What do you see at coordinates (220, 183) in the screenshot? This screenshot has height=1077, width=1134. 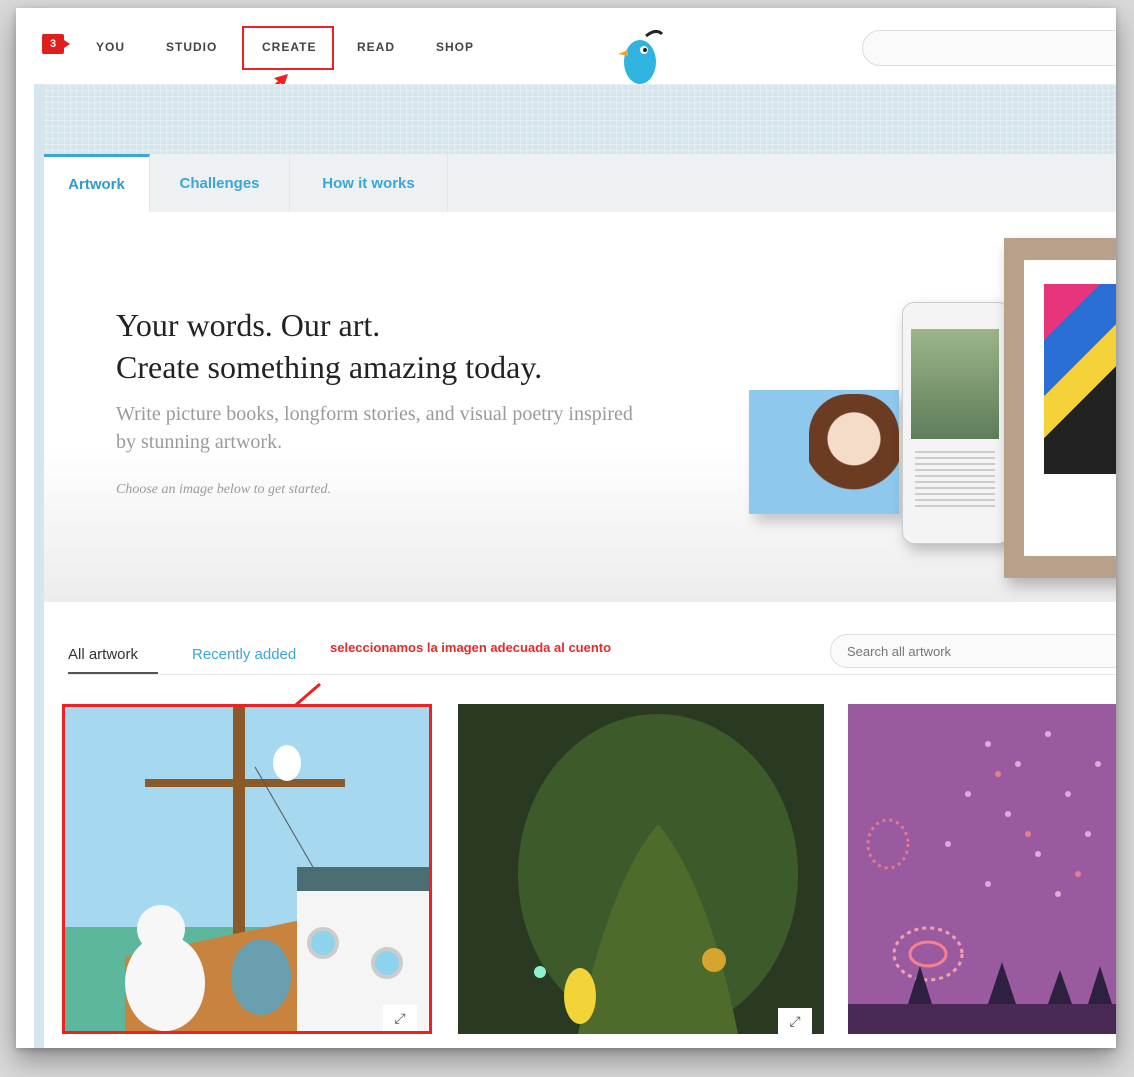 I see `tab-challenges: Challenges` at bounding box center [220, 183].